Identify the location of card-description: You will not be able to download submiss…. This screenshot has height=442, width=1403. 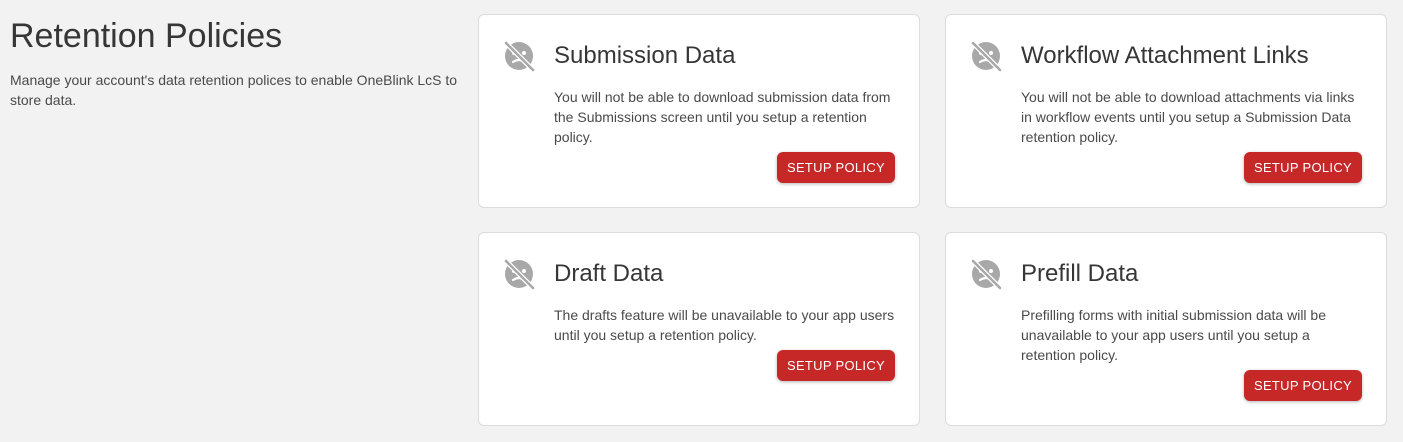
(722, 117).